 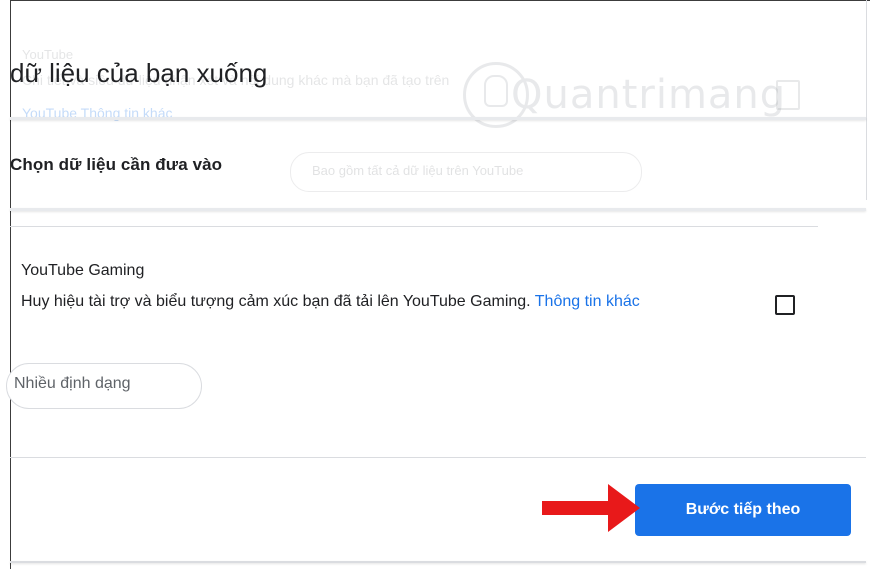 I want to click on format-chip-label: Nhiều định dạng, so click(x=72, y=383).